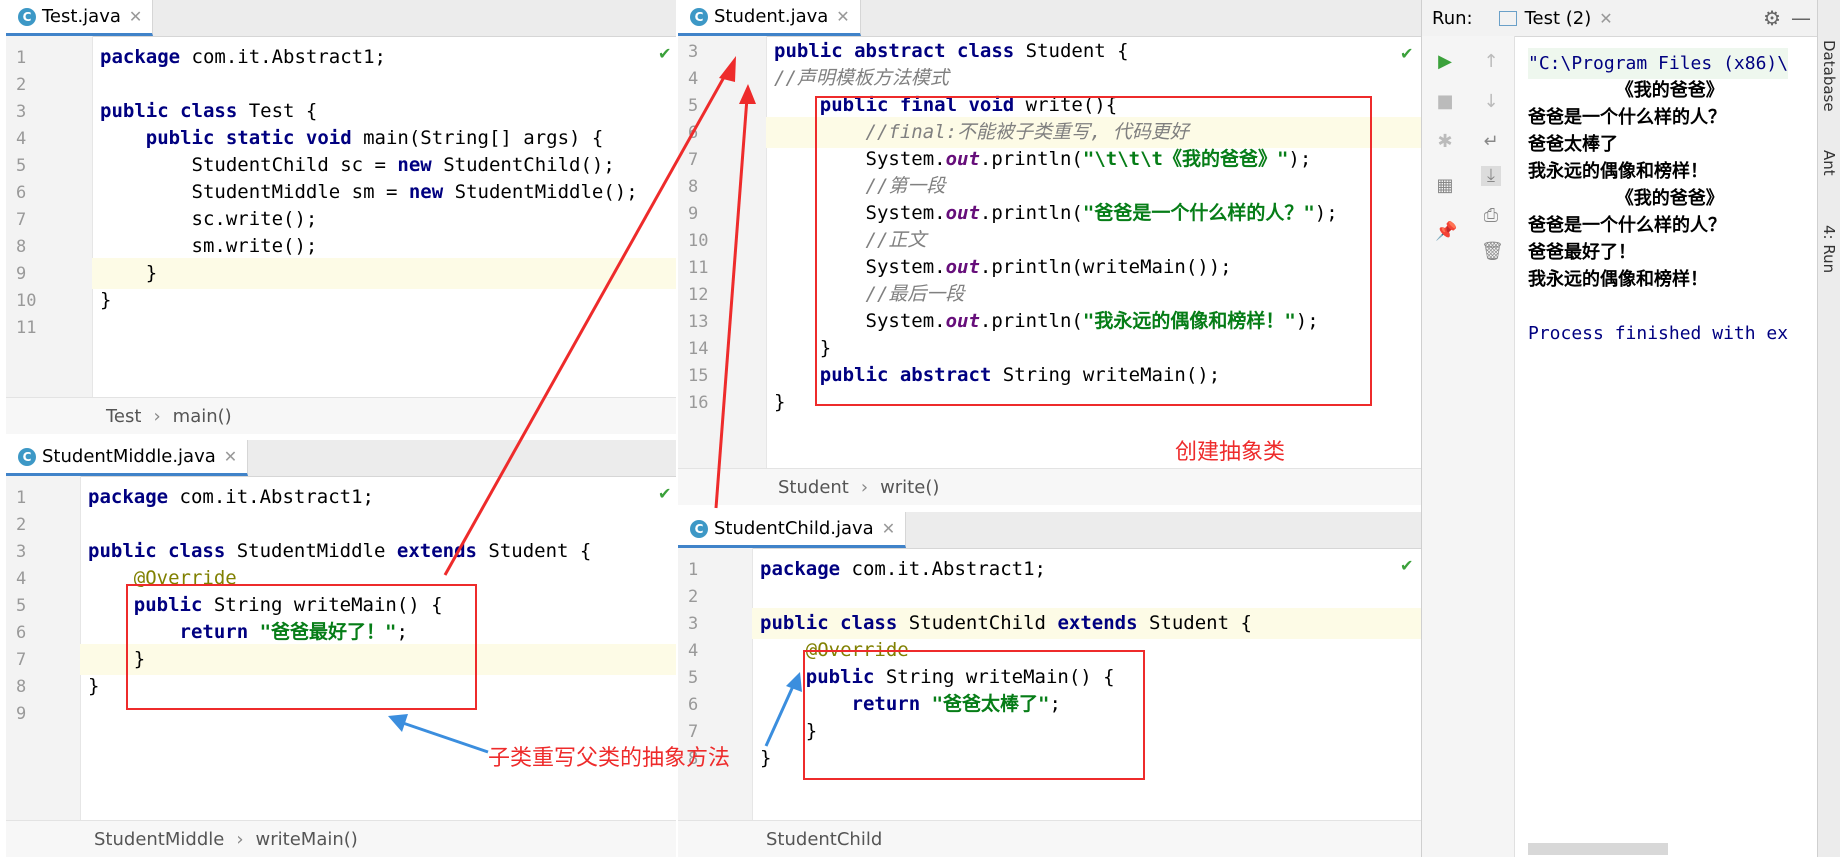  I want to click on sidebar-item-database: Database, so click(1829, 76).